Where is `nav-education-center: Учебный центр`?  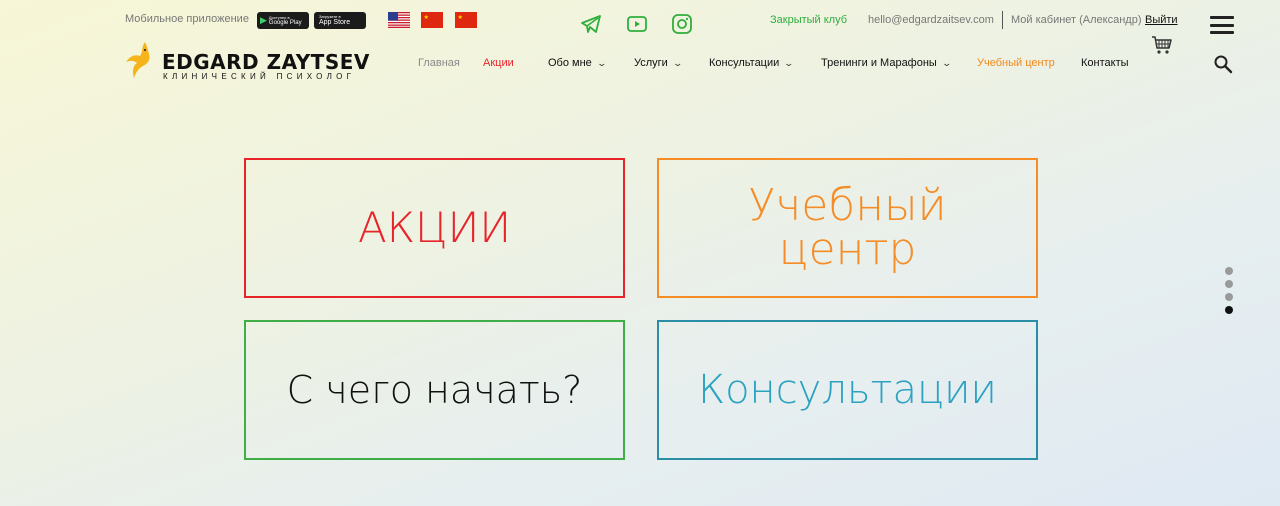
nav-education-center: Учебный центр is located at coordinates (1016, 63).